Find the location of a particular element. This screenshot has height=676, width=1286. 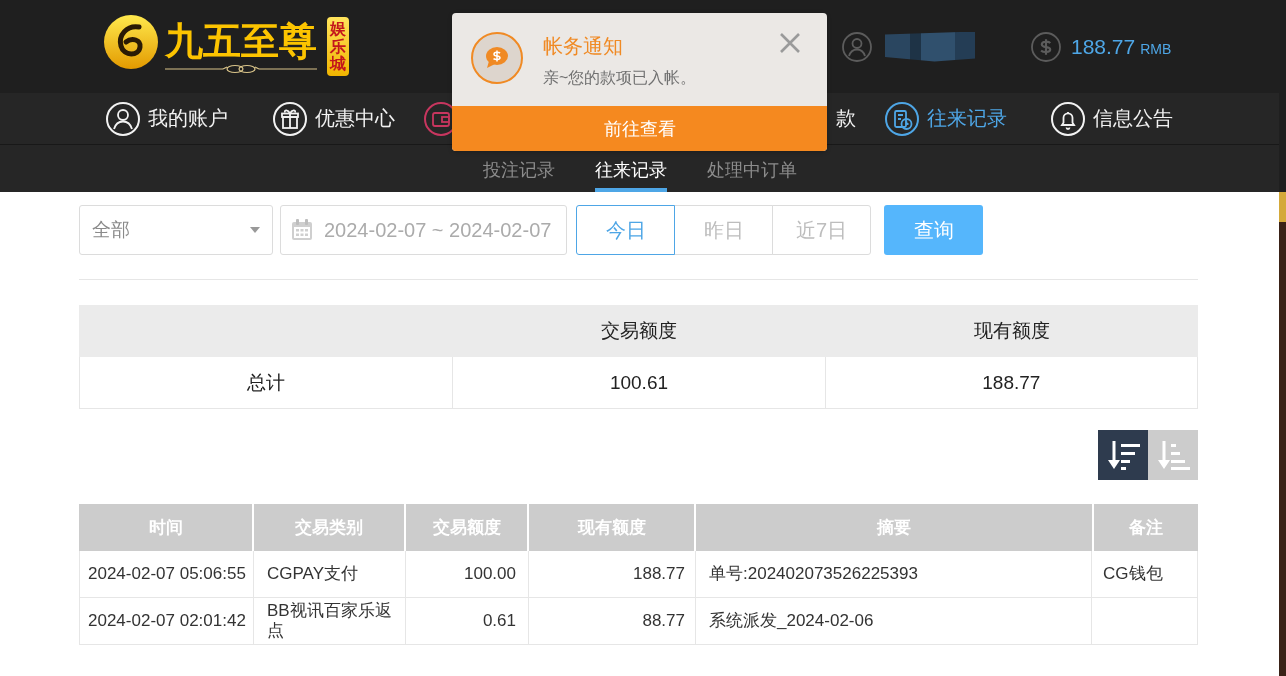

bell-icon is located at coordinates (1068, 118).